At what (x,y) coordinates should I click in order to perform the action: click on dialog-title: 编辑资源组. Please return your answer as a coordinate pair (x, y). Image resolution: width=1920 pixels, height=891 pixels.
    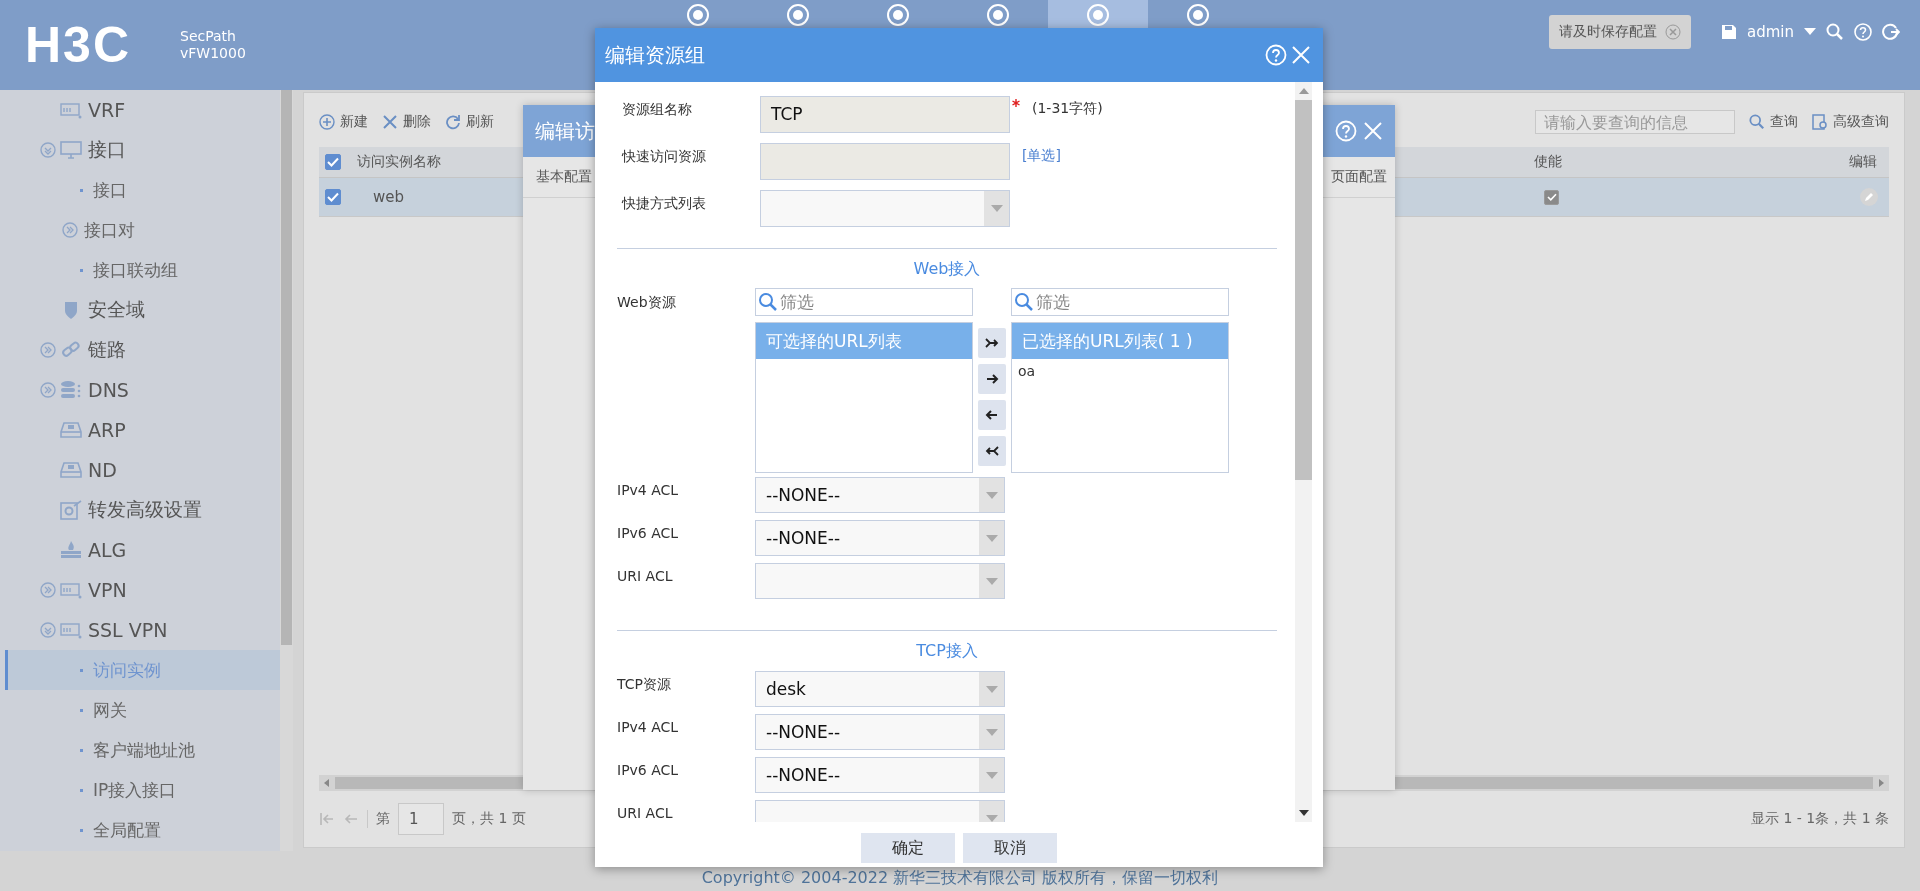
    Looking at the image, I should click on (655, 55).